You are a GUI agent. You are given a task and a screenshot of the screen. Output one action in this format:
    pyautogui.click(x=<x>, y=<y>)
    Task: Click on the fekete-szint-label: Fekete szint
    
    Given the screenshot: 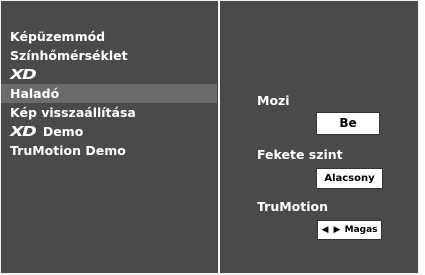 What is the action you would take?
    pyautogui.click(x=300, y=154)
    